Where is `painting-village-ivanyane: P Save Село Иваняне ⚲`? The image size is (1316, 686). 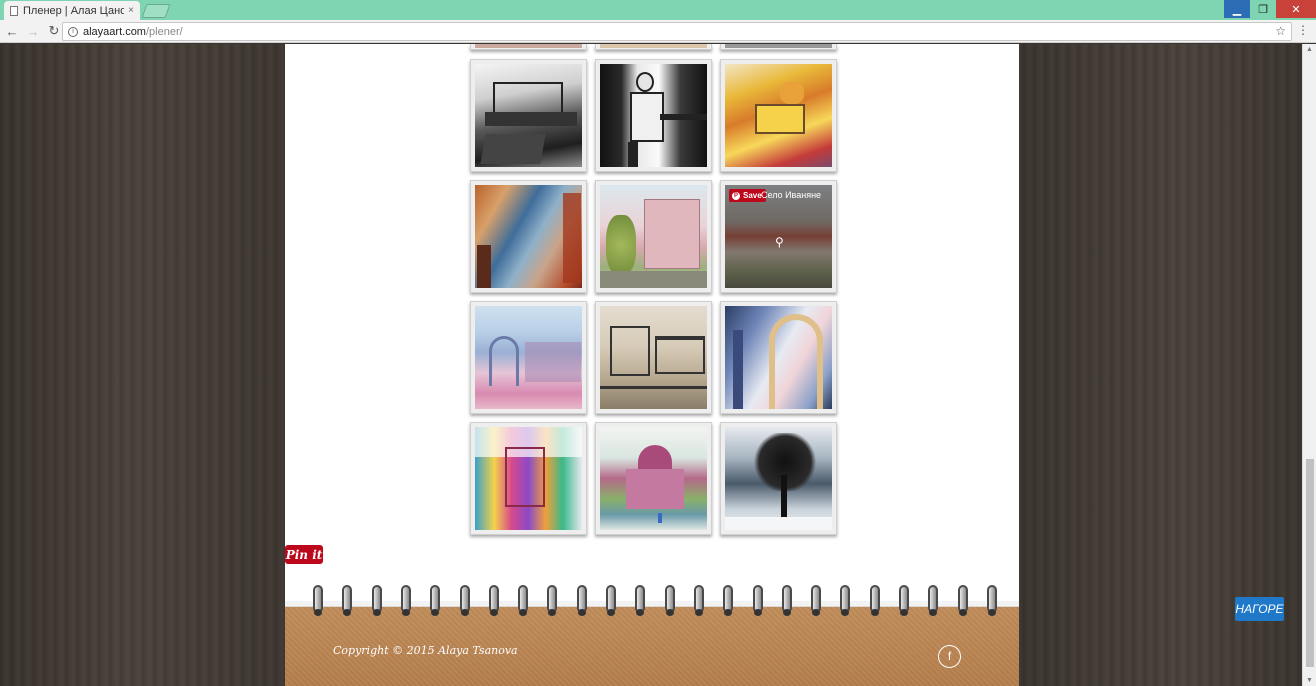
painting-village-ivanyane: P Save Село Иваняне ⚲ is located at coordinates (778, 236).